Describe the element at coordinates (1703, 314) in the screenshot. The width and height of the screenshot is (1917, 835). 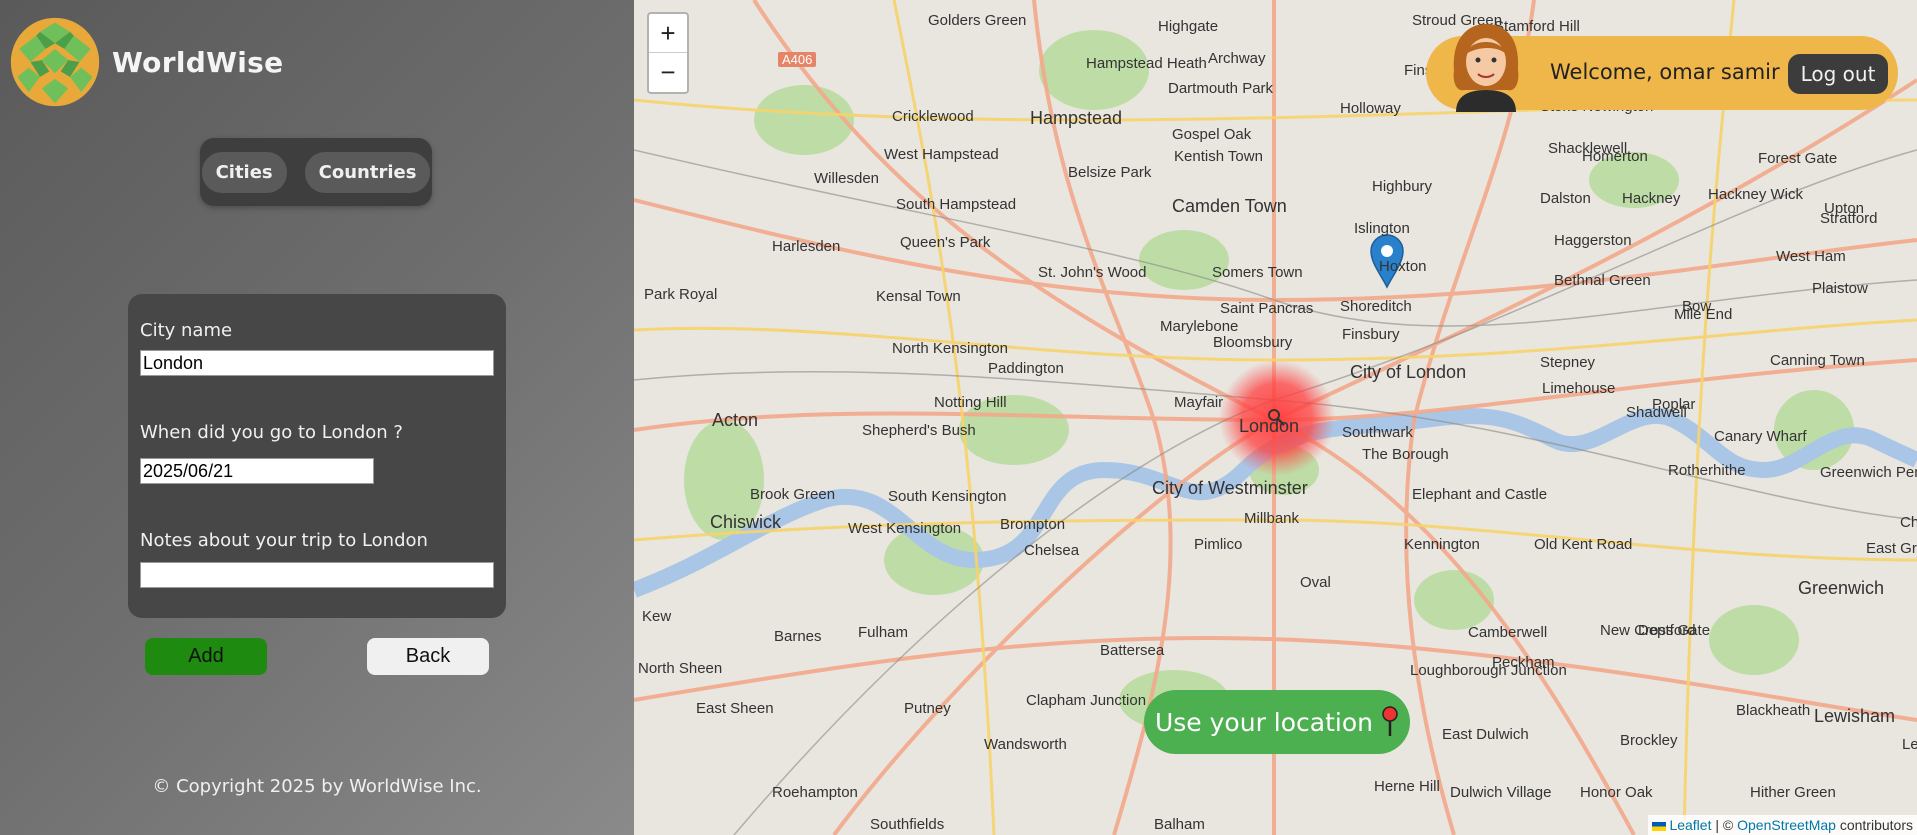
I see `map-place-label: Mile End` at that location.